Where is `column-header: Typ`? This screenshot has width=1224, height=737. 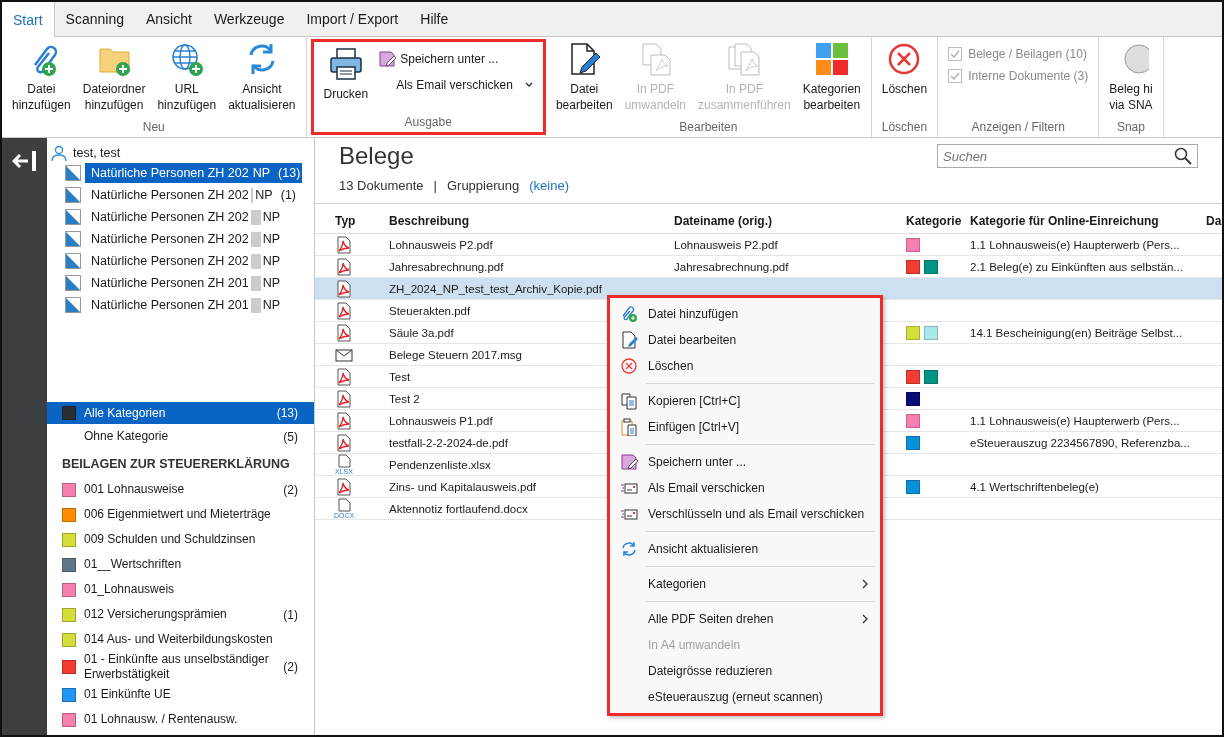 column-header: Typ is located at coordinates (350, 219).